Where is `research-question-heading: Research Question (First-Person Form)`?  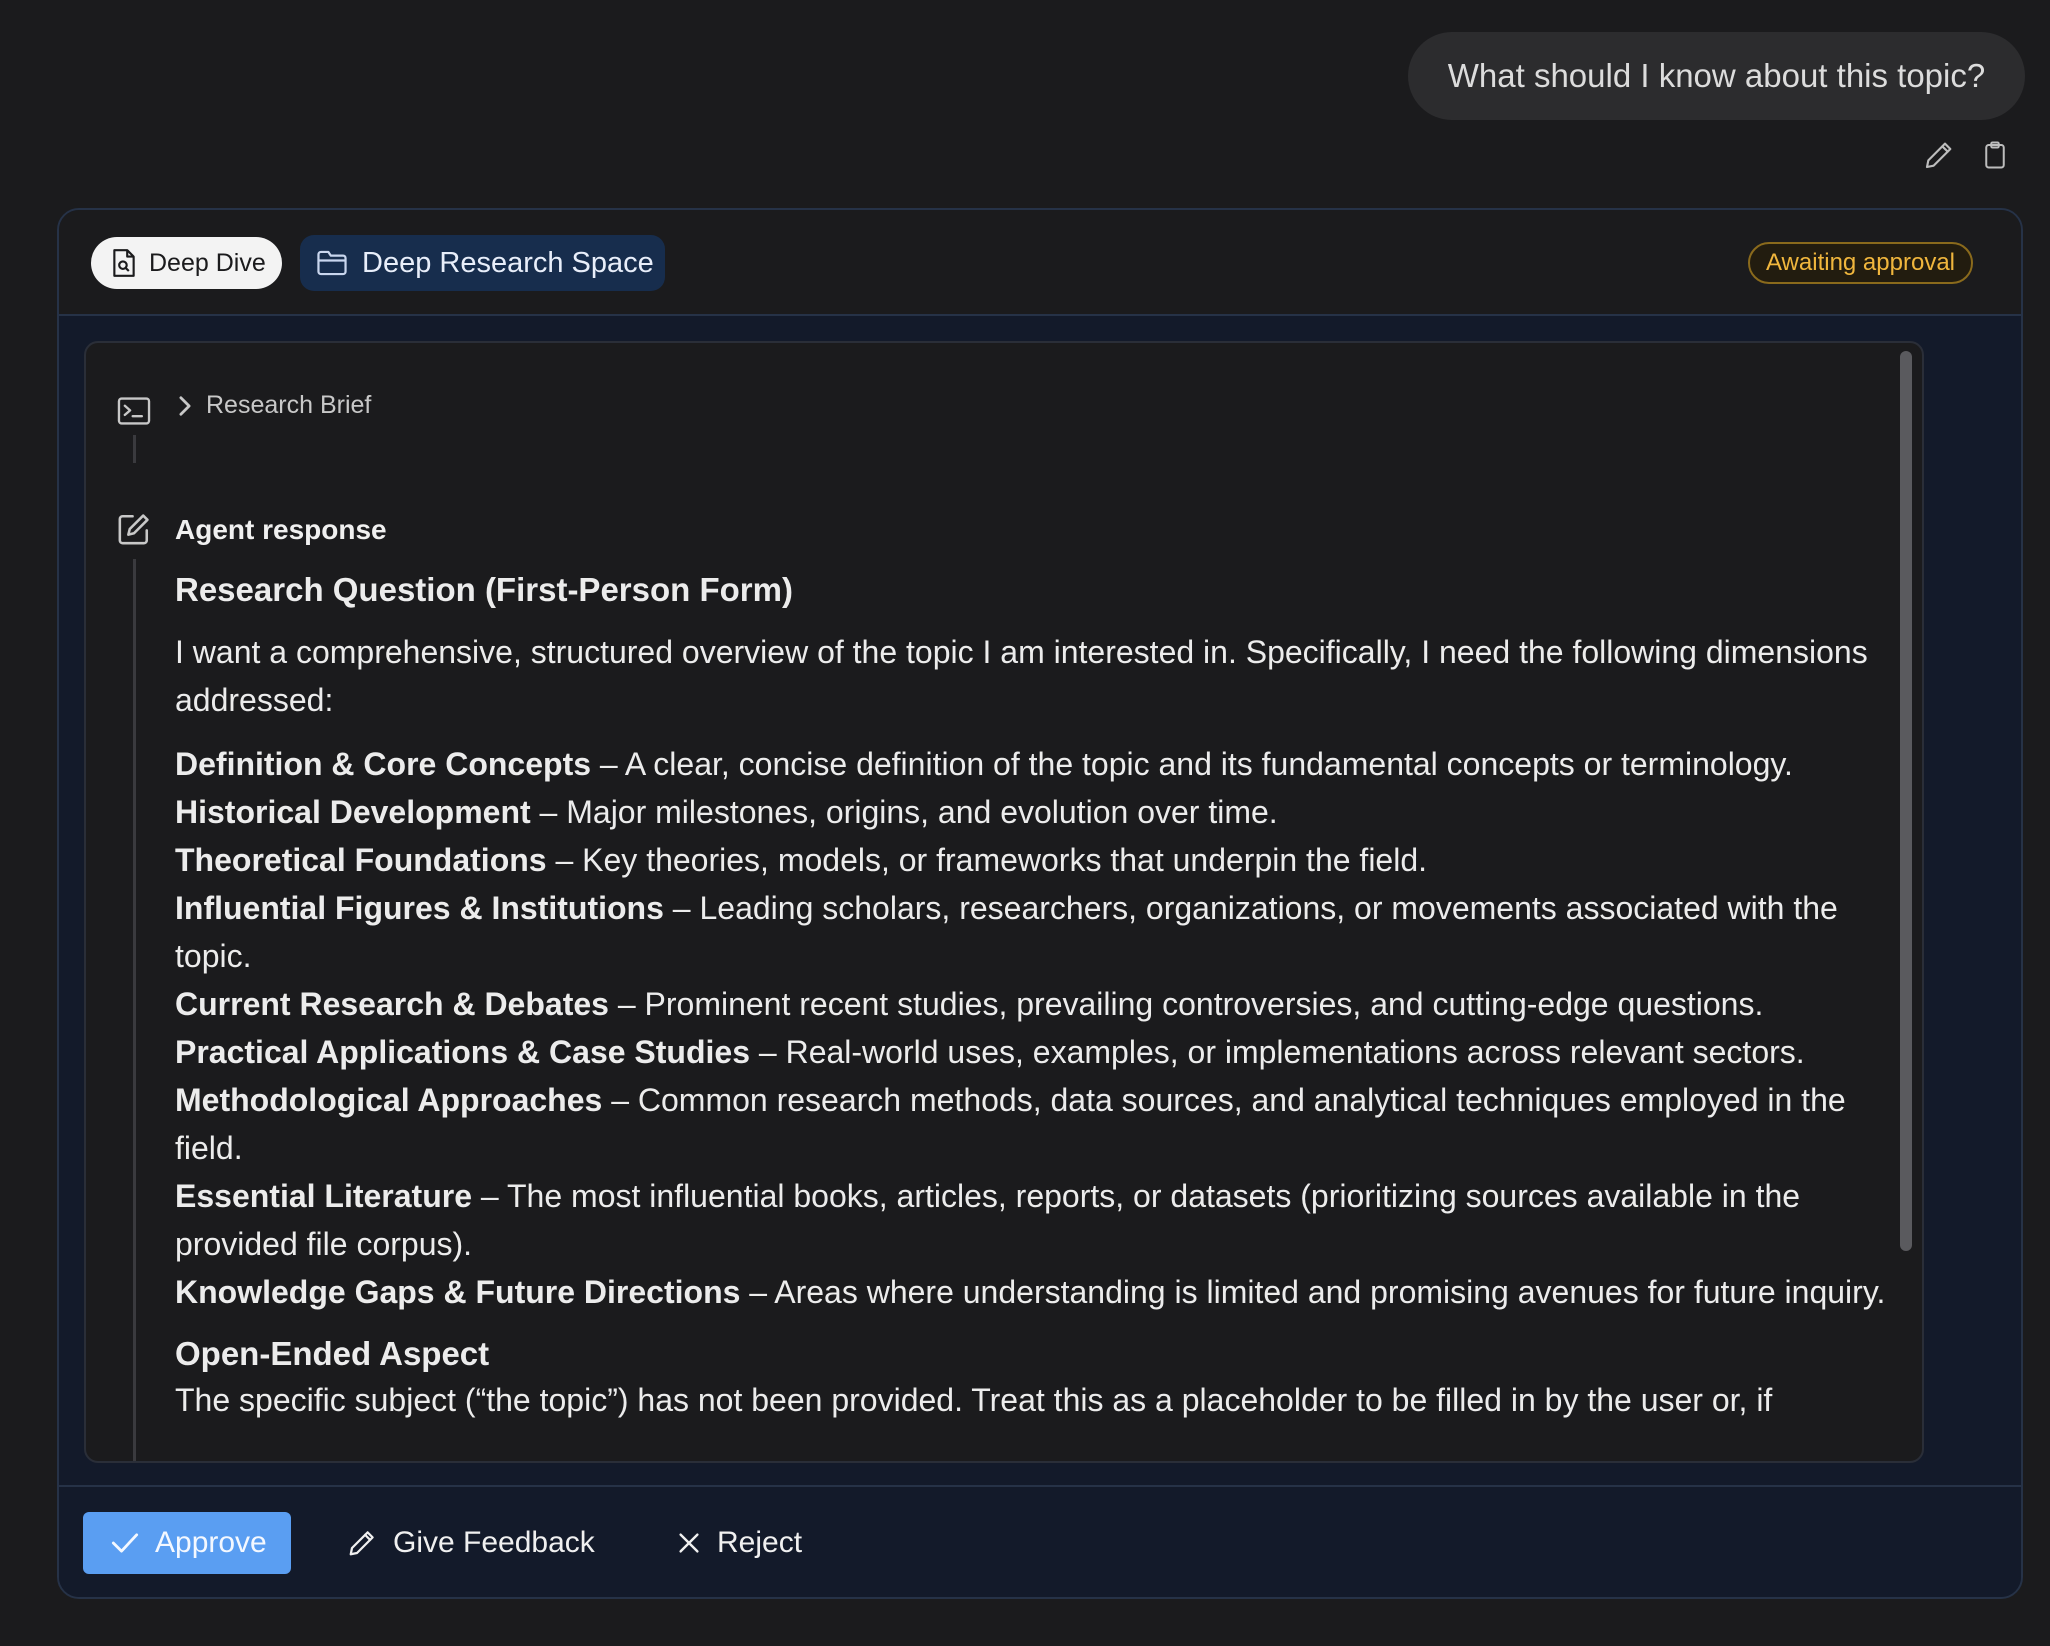
research-question-heading: Research Question (First-Person Form) is located at coordinates (484, 589).